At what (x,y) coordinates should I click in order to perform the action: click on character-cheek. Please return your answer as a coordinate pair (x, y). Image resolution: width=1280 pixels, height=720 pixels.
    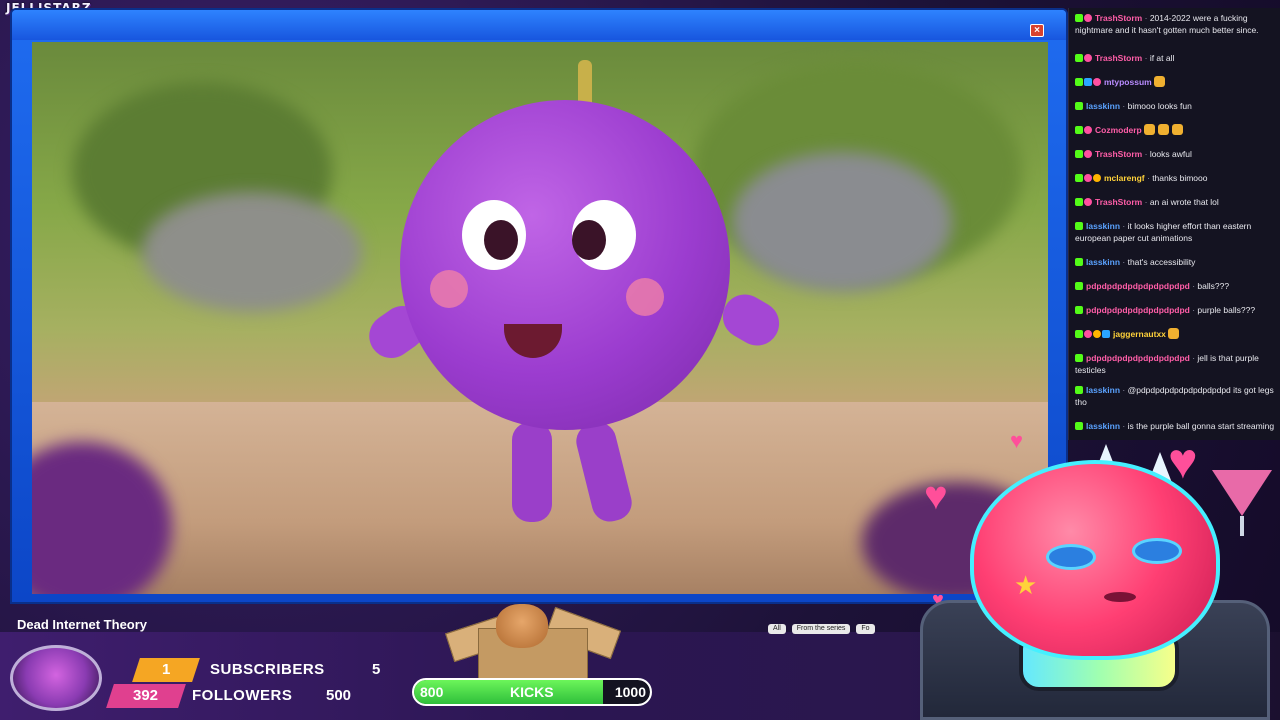
    Looking at the image, I should click on (449, 289).